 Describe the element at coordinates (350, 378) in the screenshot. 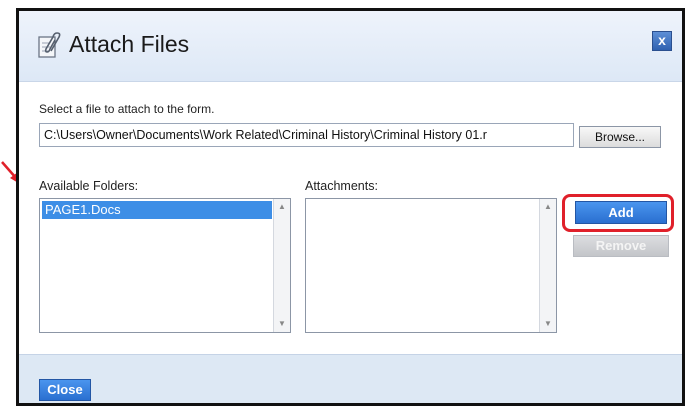

I see `dialog-footer` at that location.